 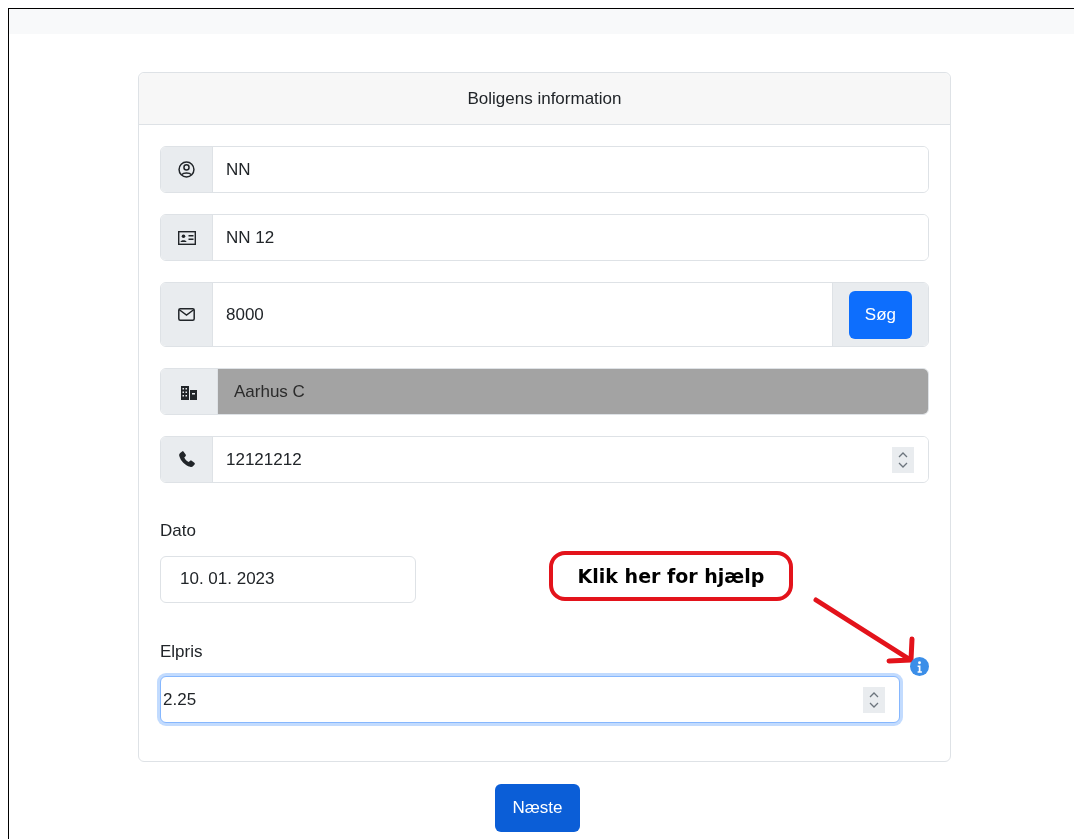 What do you see at coordinates (178, 531) in the screenshot?
I see `field-label: Dato` at bounding box center [178, 531].